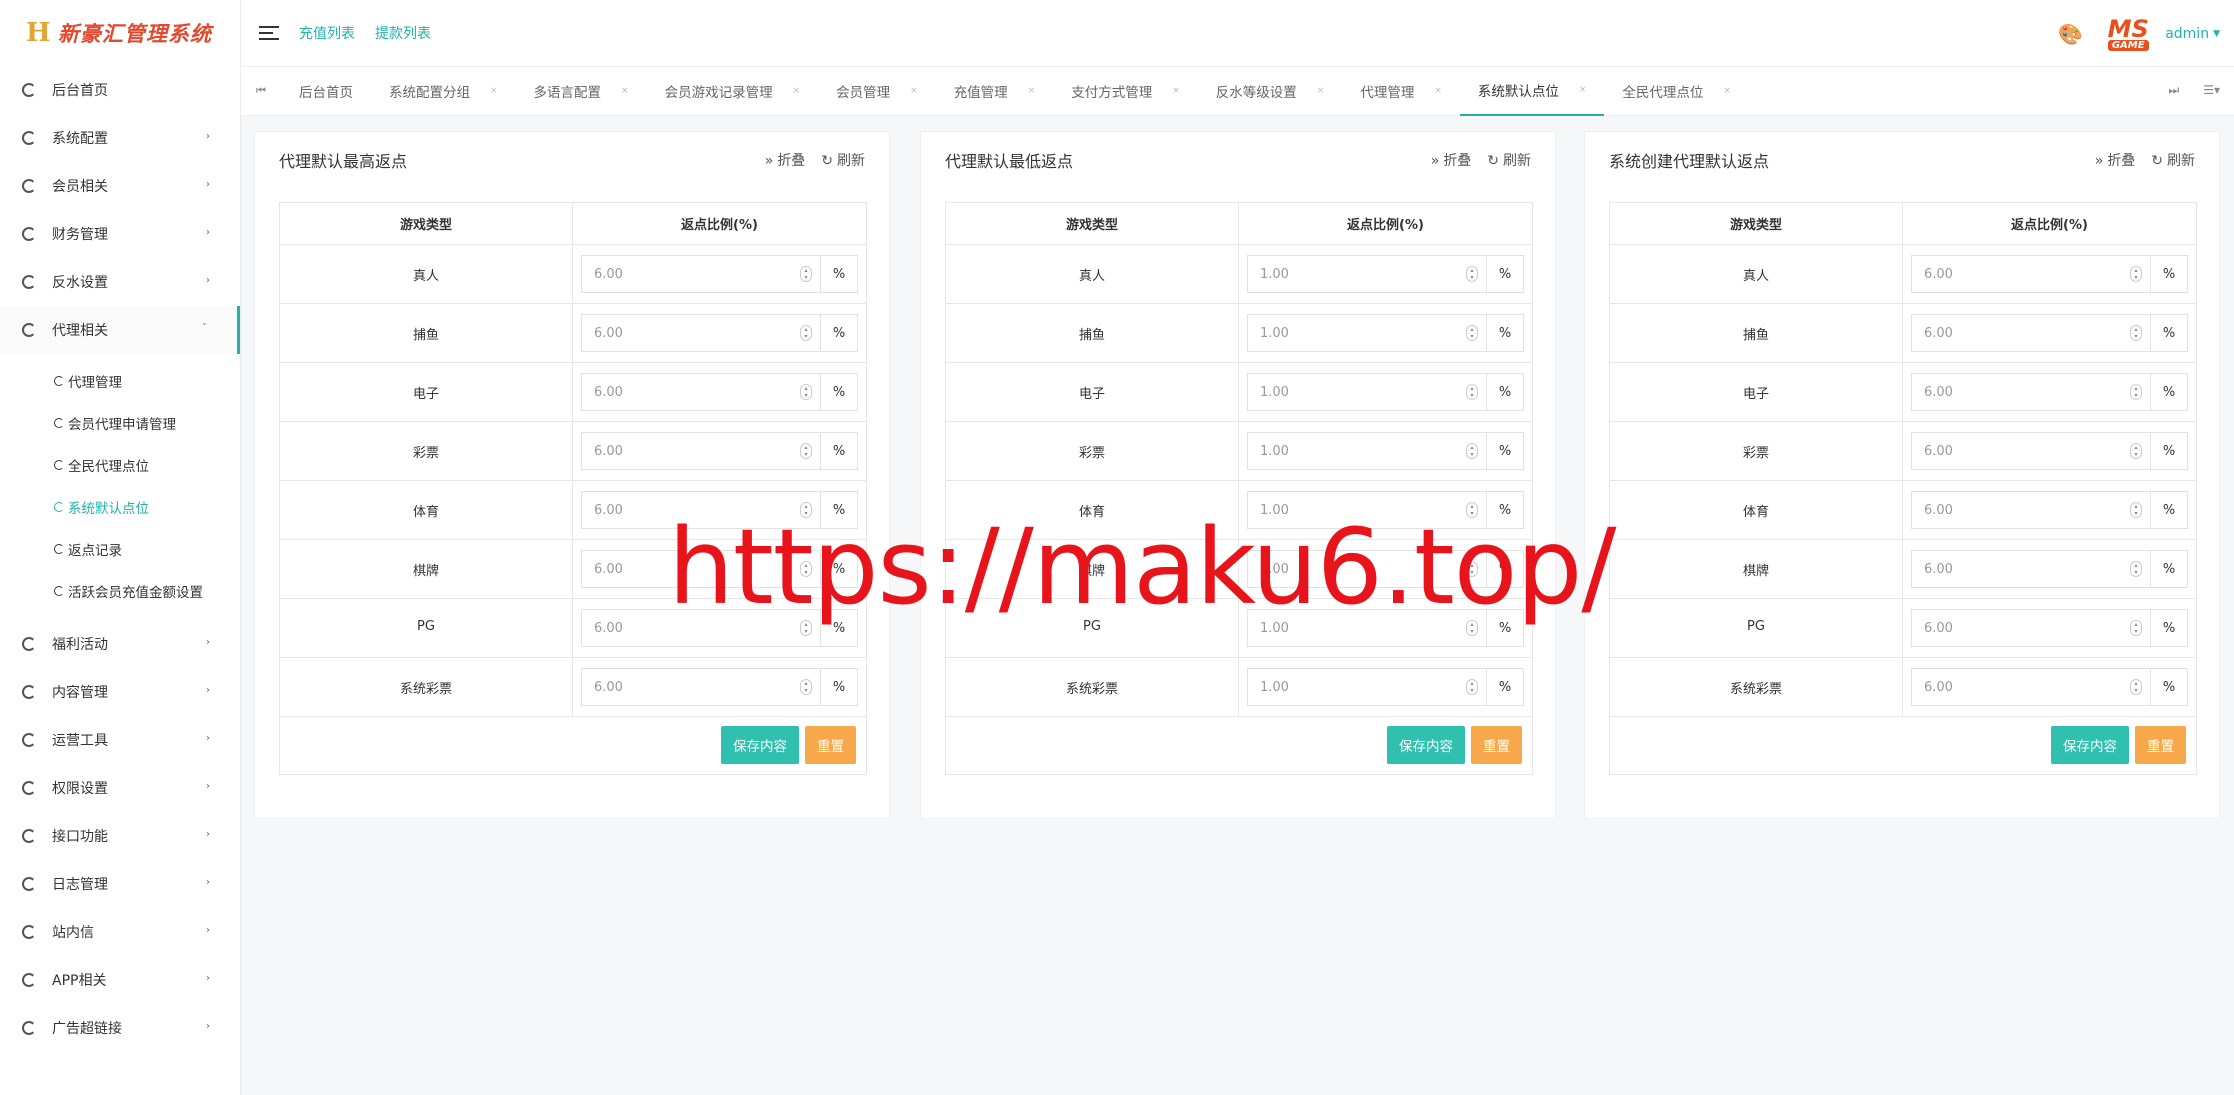  Describe the element at coordinates (120, 836) in the screenshot. I see `sidebar-item-10: 接口功能 ›` at that location.